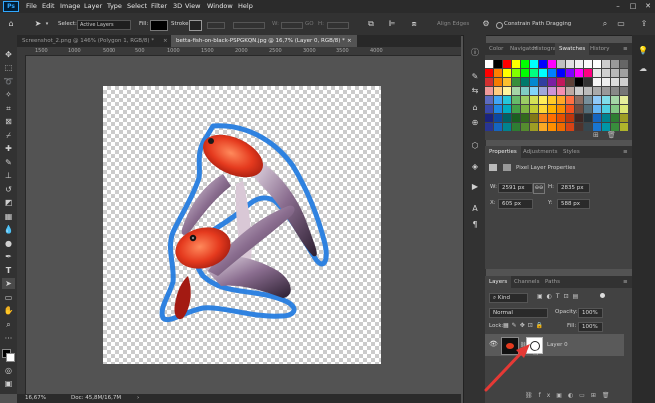 This screenshot has height=403, width=655. I want to click on type-tool-icon: T, so click(8, 270).